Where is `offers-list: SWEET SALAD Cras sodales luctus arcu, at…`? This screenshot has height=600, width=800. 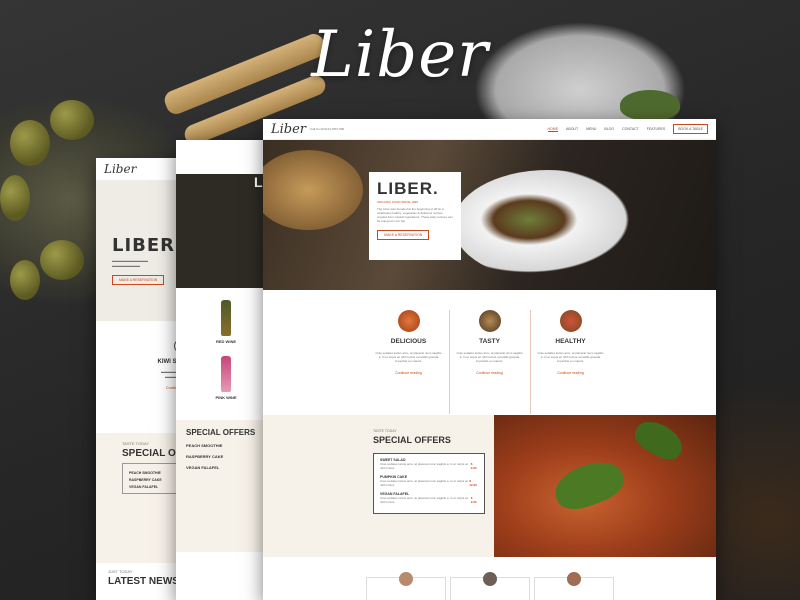
offers-list: SWEET SALAD Cras sodales luctus arcu, at… is located at coordinates (429, 483).